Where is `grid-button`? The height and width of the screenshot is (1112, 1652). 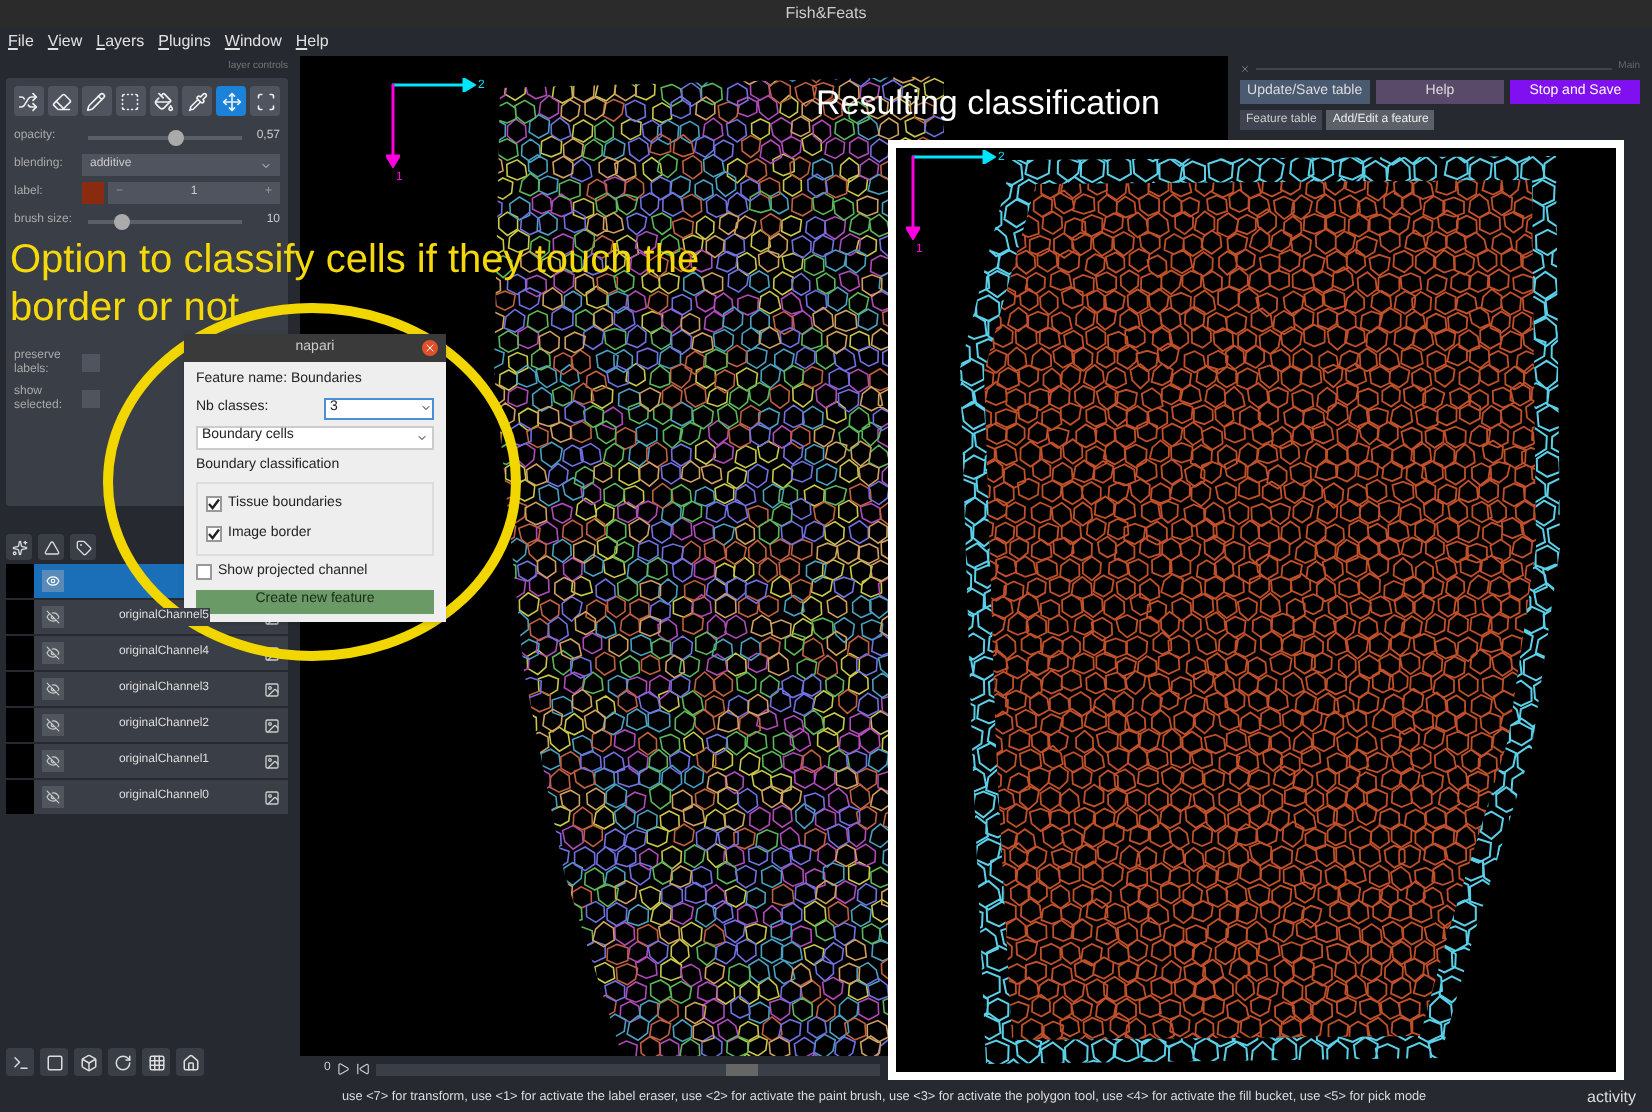 grid-button is located at coordinates (156, 1062).